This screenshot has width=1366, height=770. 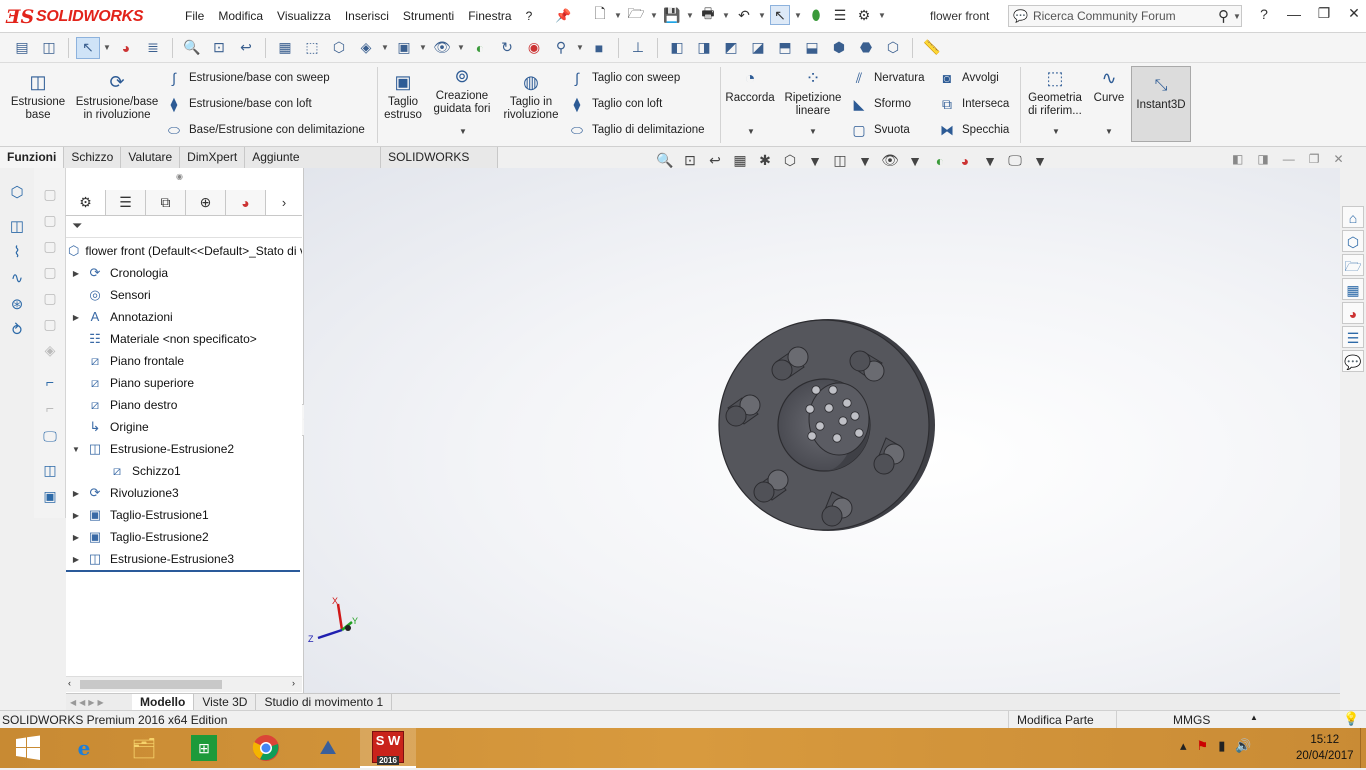 What do you see at coordinates (86, 202) in the screenshot?
I see `feature-tree-tab-icon: ⚙` at bounding box center [86, 202].